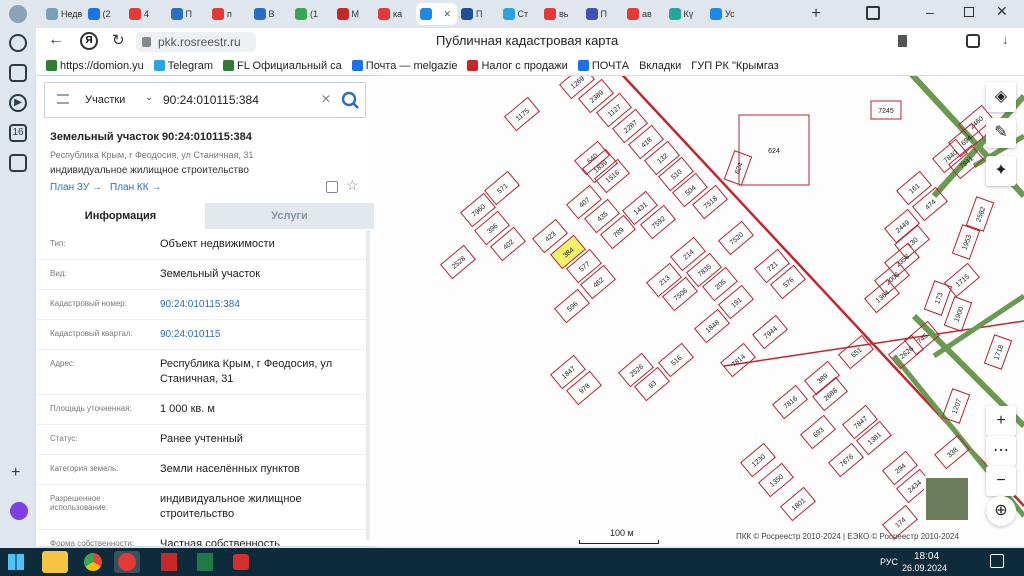  I want to click on parcel: 402, so click(508, 244).